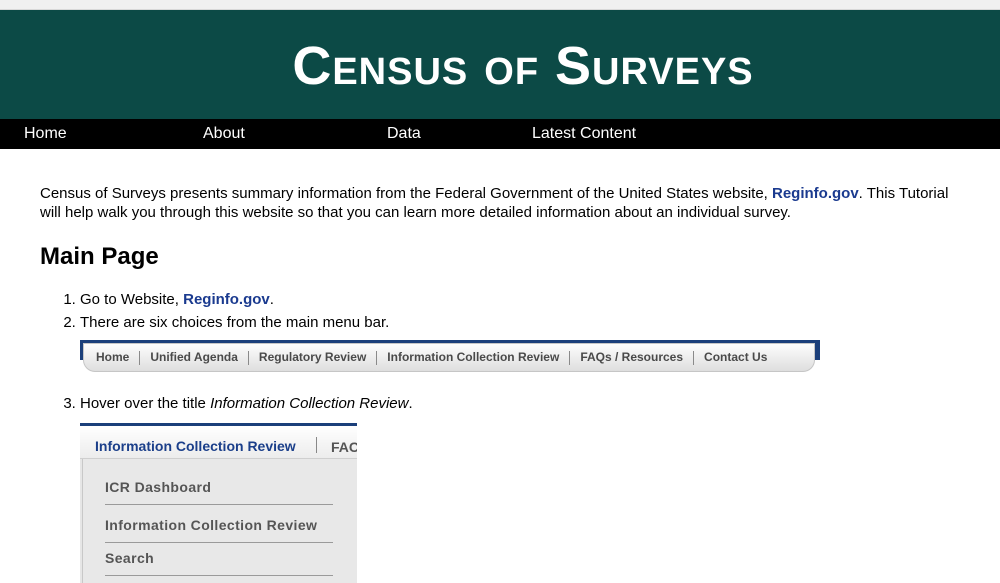 This screenshot has height=583, width=1000. What do you see at coordinates (316, 445) in the screenshot?
I see `dropdown-divider` at bounding box center [316, 445].